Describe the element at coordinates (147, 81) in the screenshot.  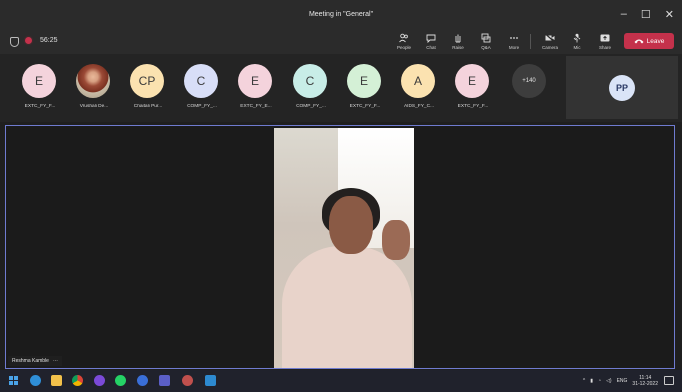
I see `avatar: CP` at that location.